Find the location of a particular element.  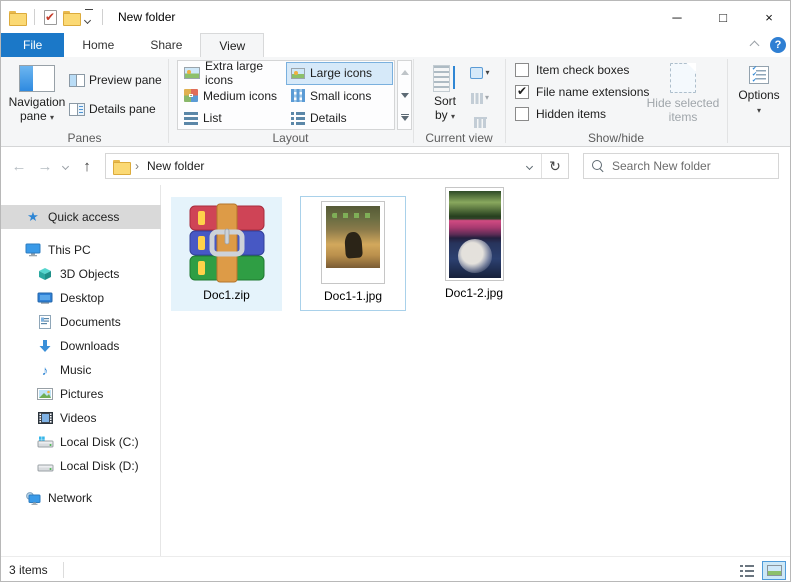

navigation-bar: ← → ↑ › New folder ↻ is located at coordinates (395, 166).